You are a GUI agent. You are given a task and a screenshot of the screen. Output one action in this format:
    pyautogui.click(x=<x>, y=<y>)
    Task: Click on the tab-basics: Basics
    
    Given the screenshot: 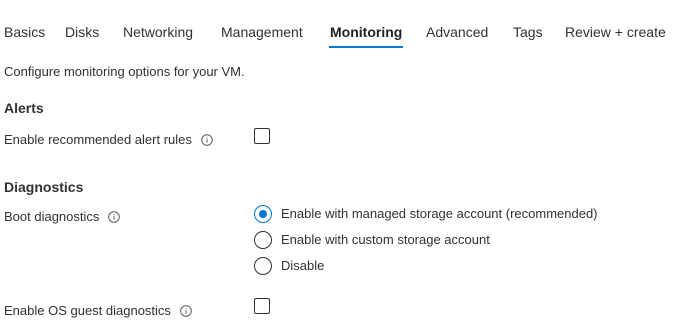 What is the action you would take?
    pyautogui.click(x=24, y=32)
    